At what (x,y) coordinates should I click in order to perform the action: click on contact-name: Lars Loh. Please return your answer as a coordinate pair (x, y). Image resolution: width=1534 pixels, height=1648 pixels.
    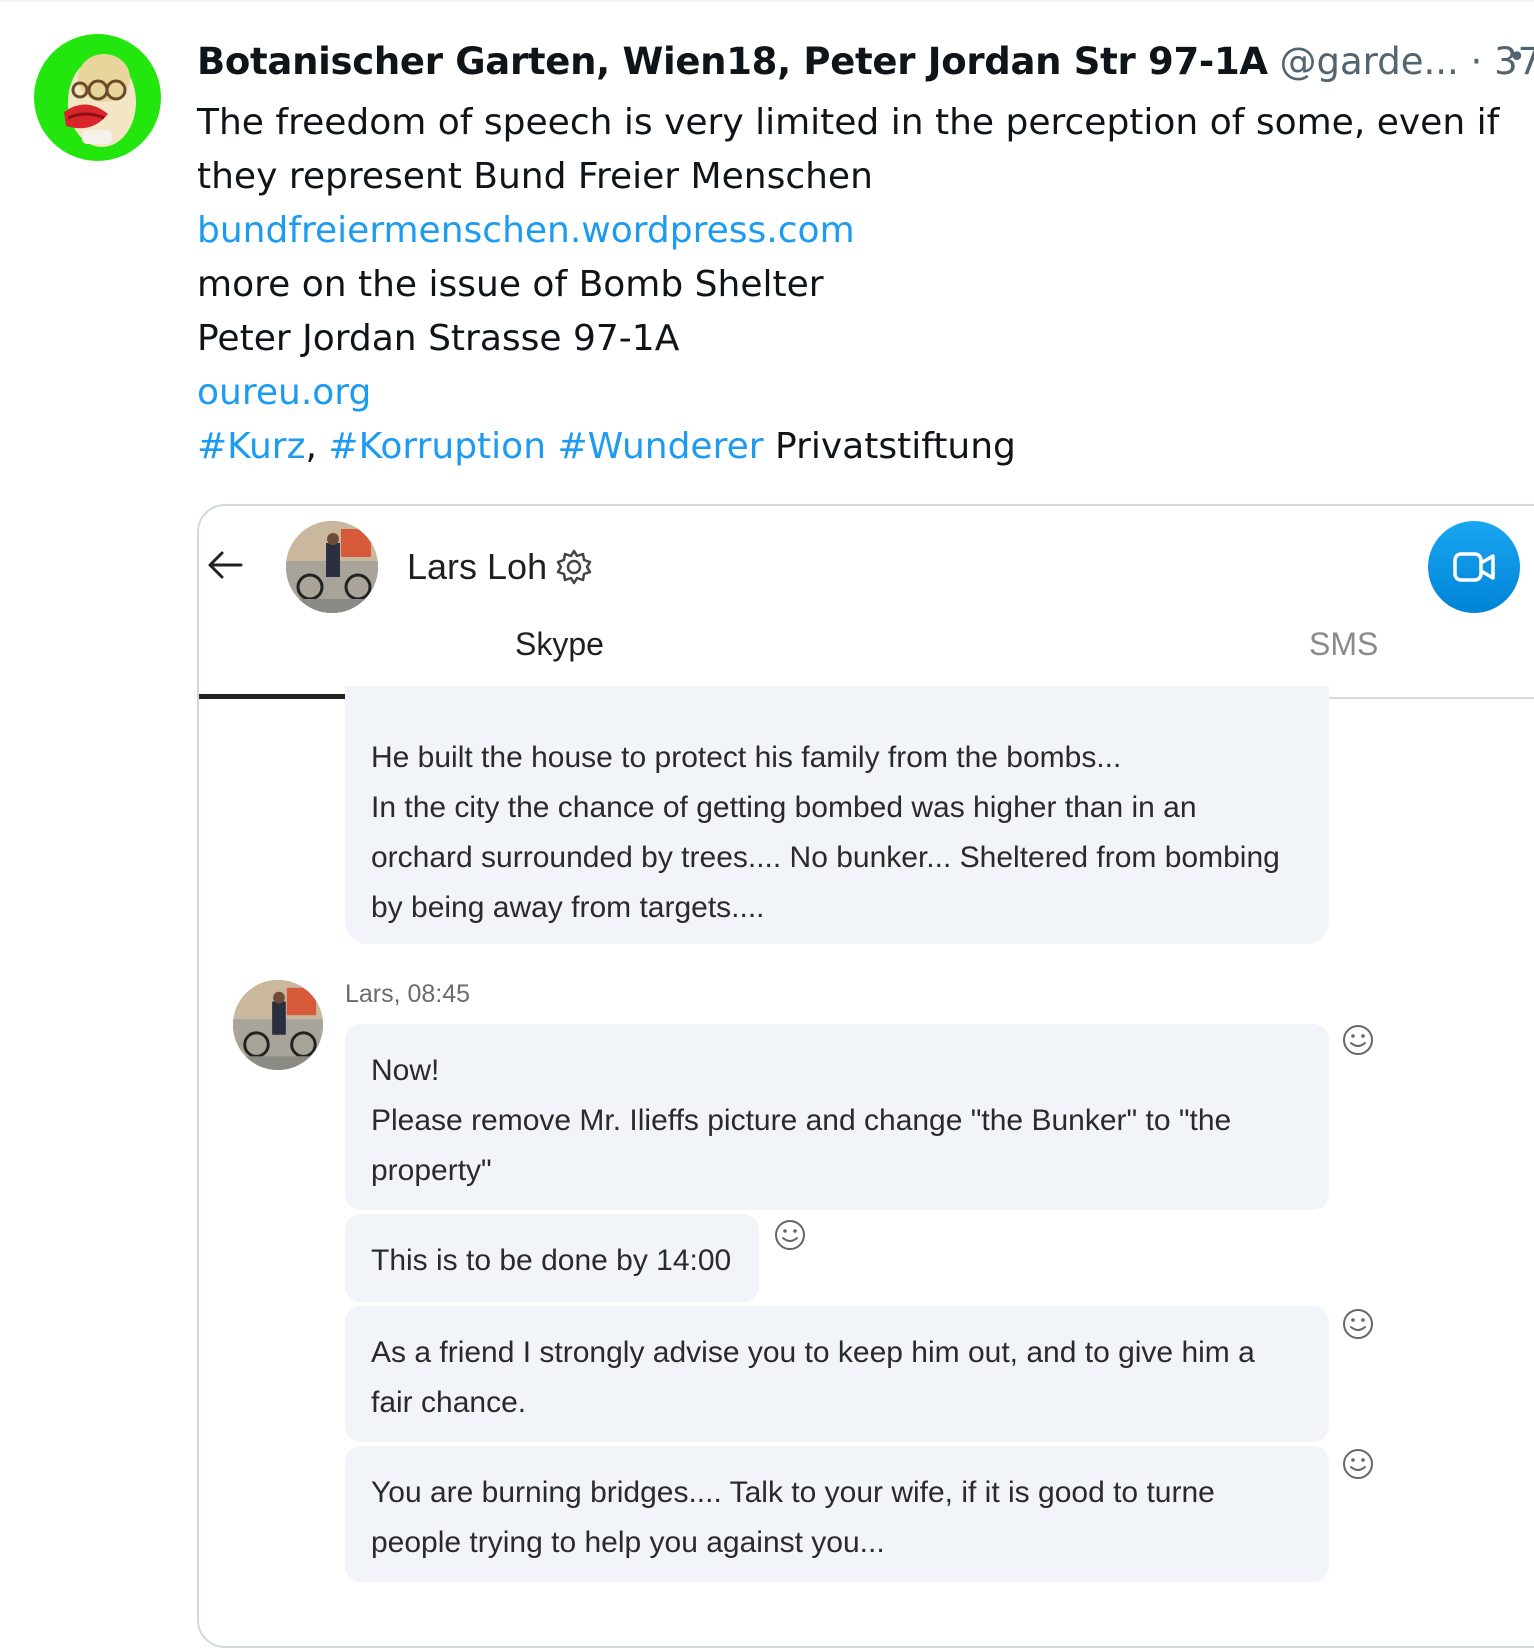
    Looking at the image, I should click on (477, 567).